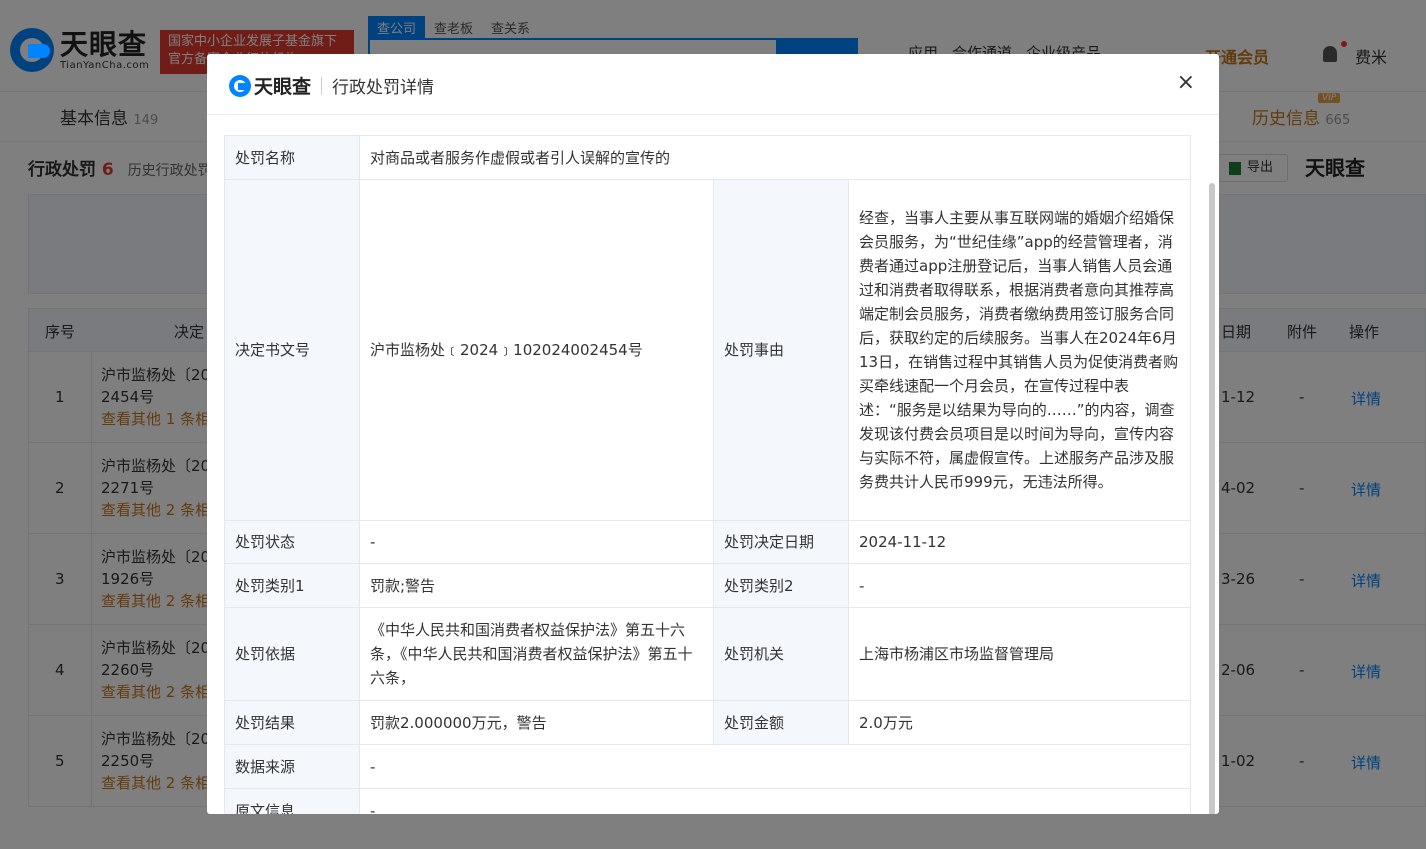  What do you see at coordinates (1019, 722) in the screenshot?
I see `amount-value: 2.0万元` at bounding box center [1019, 722].